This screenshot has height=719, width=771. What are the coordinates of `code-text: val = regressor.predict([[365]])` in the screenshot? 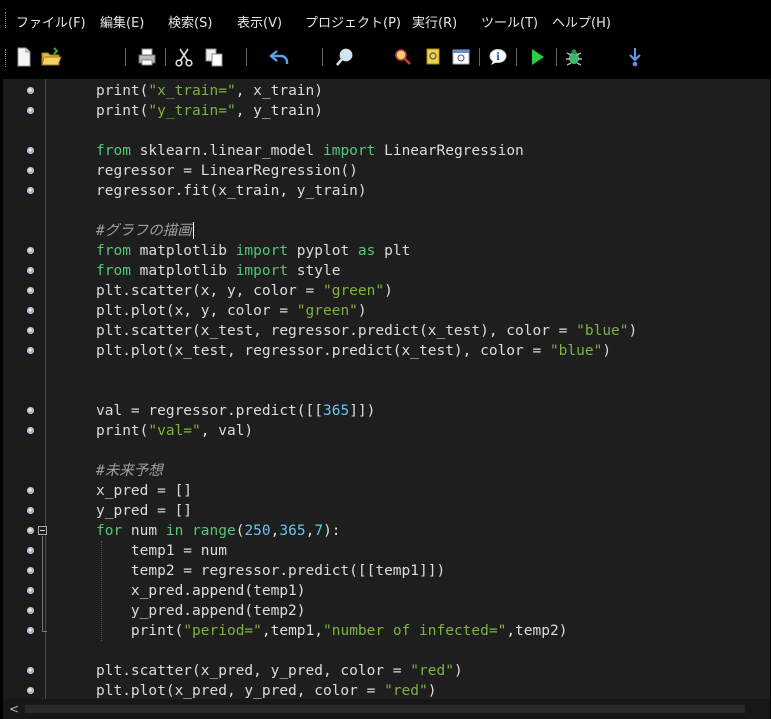 It's located at (236, 411).